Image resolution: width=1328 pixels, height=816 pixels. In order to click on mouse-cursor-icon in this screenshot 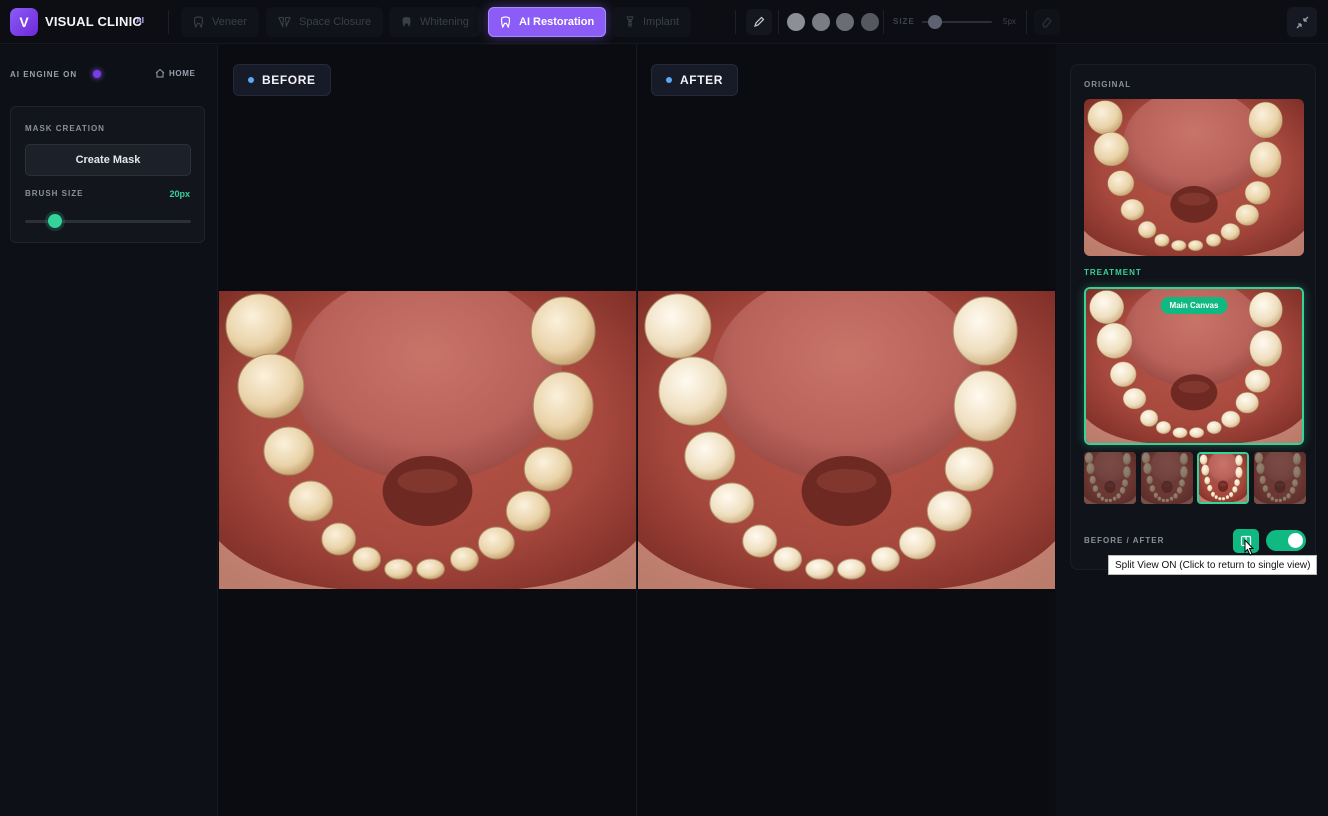, I will do `click(1249, 547)`.